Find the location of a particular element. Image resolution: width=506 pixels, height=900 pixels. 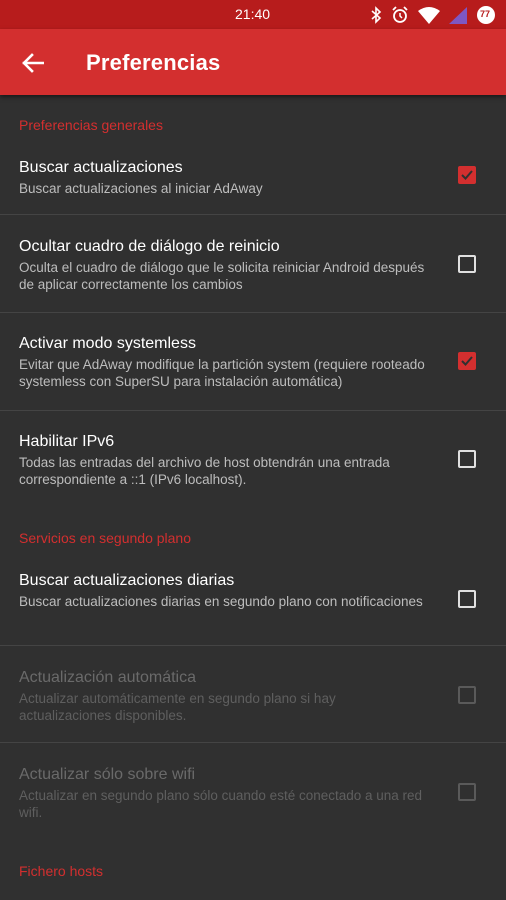

battery-level: 77 is located at coordinates (485, 14).